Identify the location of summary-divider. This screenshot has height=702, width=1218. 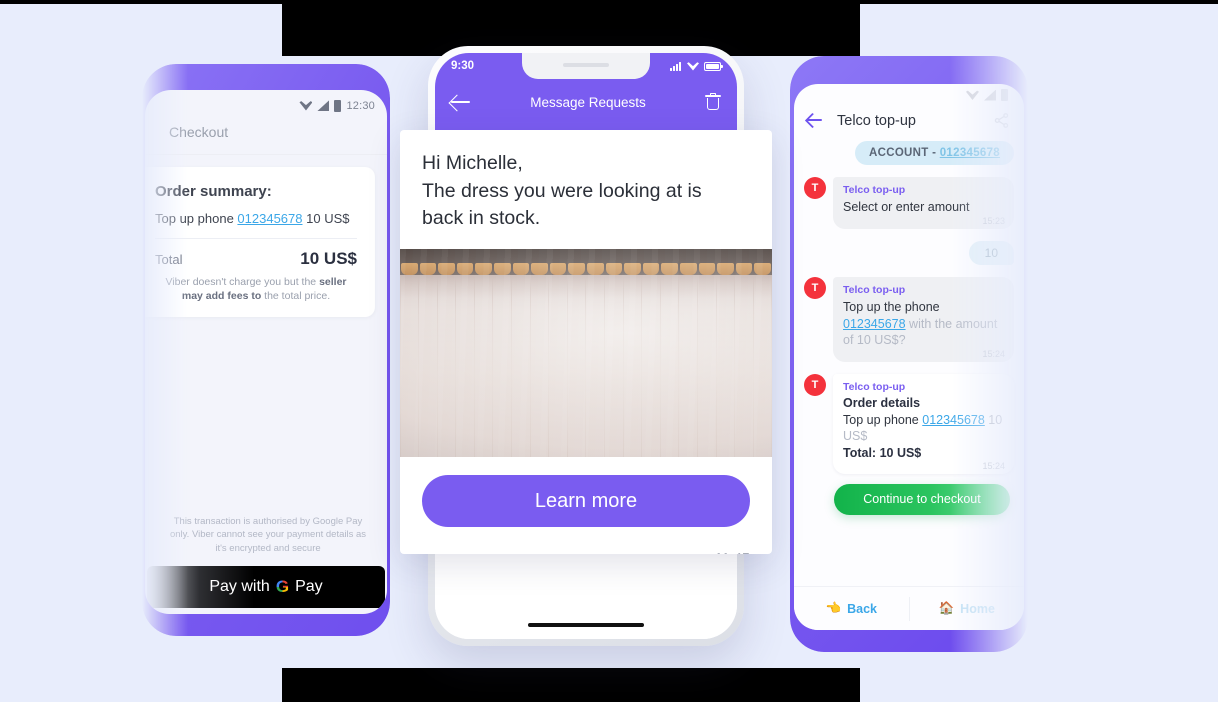
(256, 238).